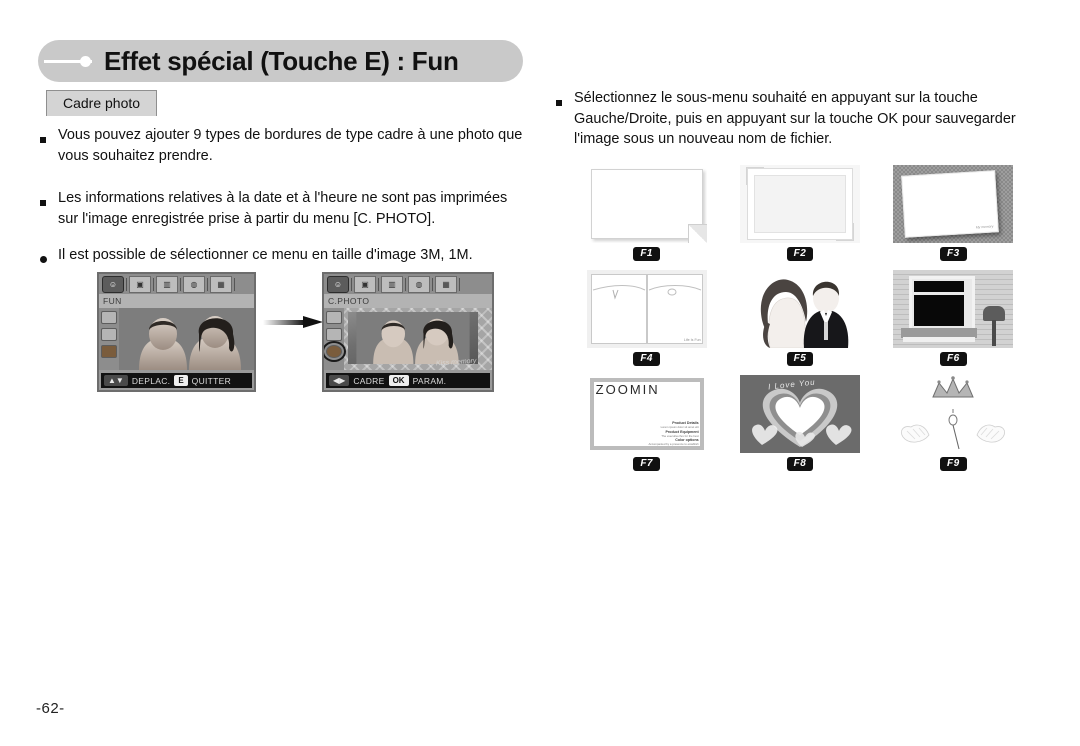 Image resolution: width=1080 pixels, height=746 pixels. What do you see at coordinates (799, 204) in the screenshot?
I see `frame-thumb-f2` at bounding box center [799, 204].